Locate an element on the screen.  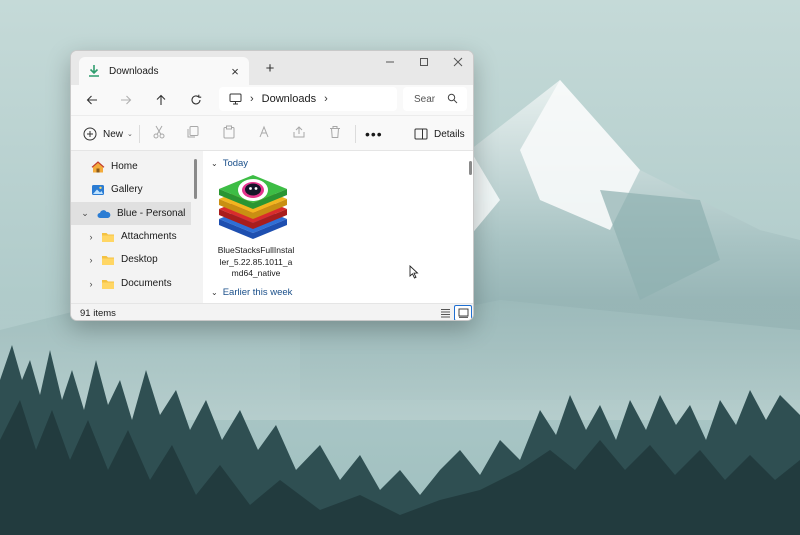
search-box: Sear is located at coordinates (435, 99).